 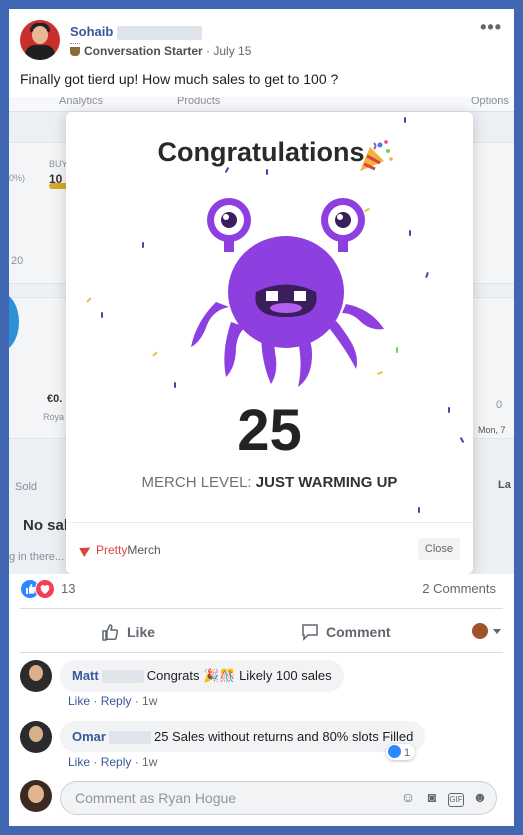 I want to click on comment-text-rest: Likely 100 sales, so click(x=283, y=675).